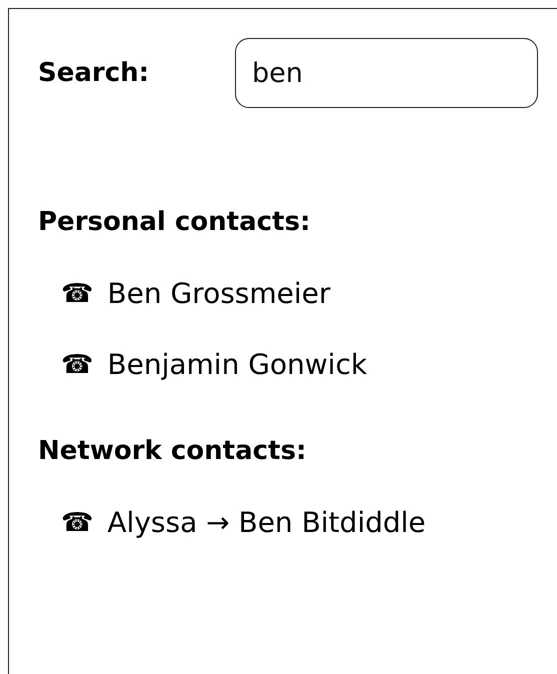 The image size is (557, 674). I want to click on search-field: ben, so click(386, 73).